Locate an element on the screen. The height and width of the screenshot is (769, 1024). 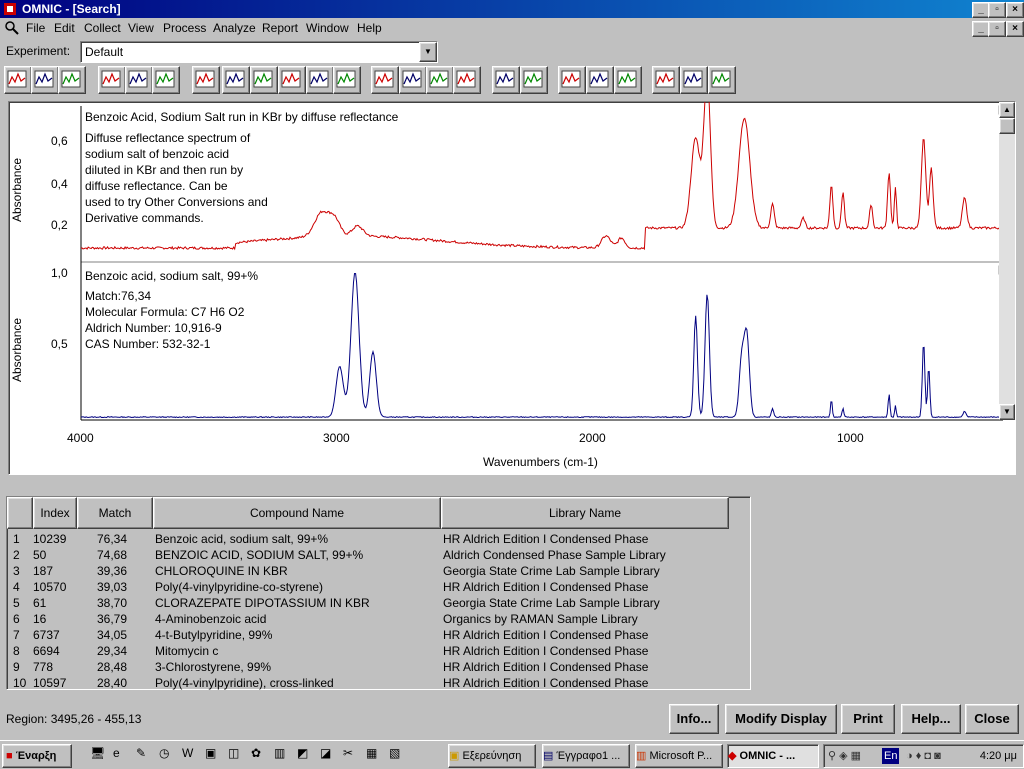
magnify-icon is located at coordinates (506, 80).